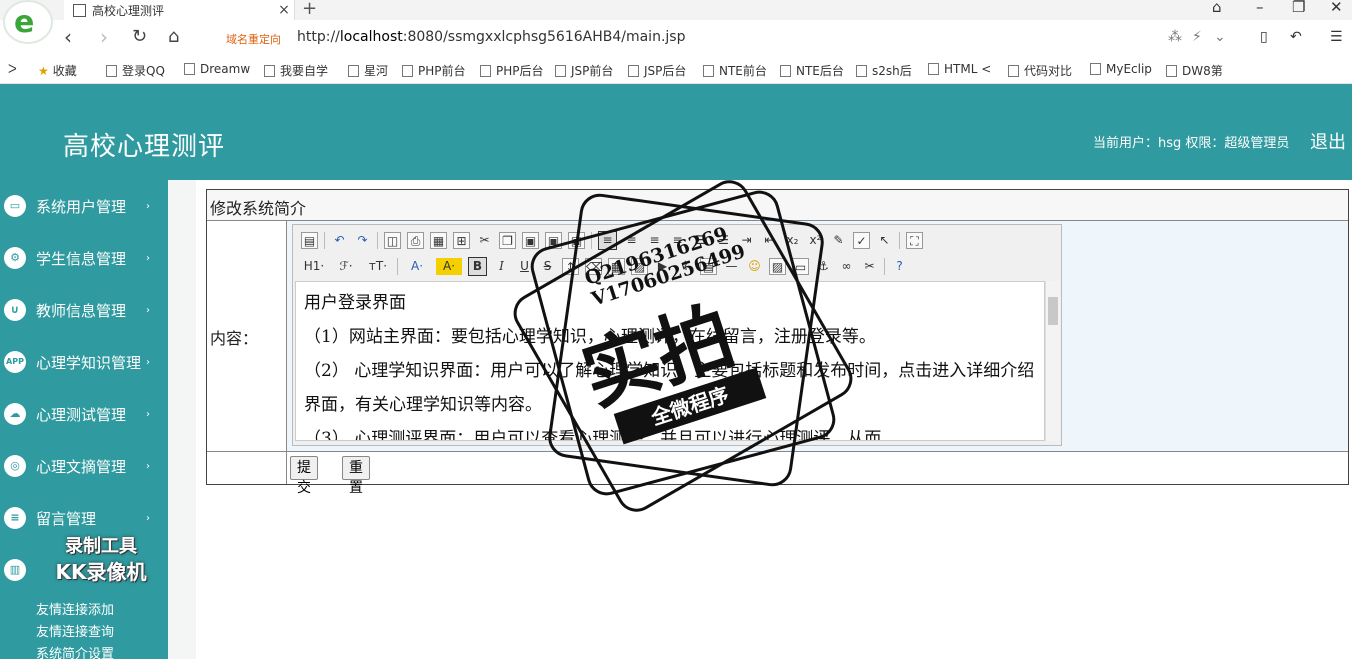  I want to click on bookmark-item: 星河, so click(368, 70).